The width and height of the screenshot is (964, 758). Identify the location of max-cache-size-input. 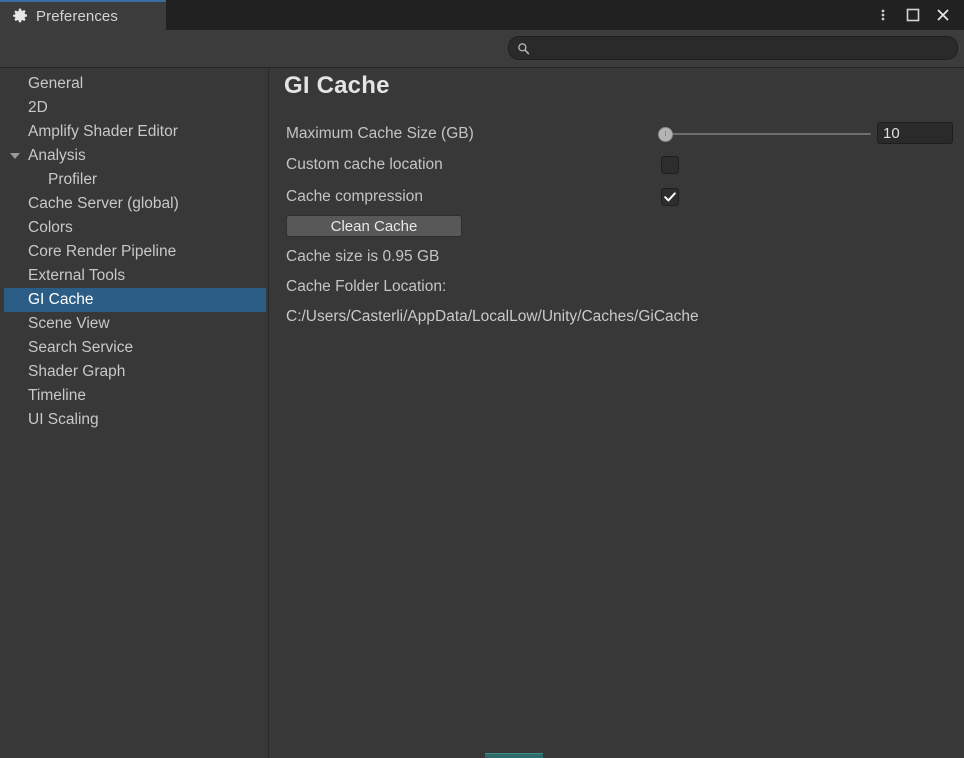
(915, 133).